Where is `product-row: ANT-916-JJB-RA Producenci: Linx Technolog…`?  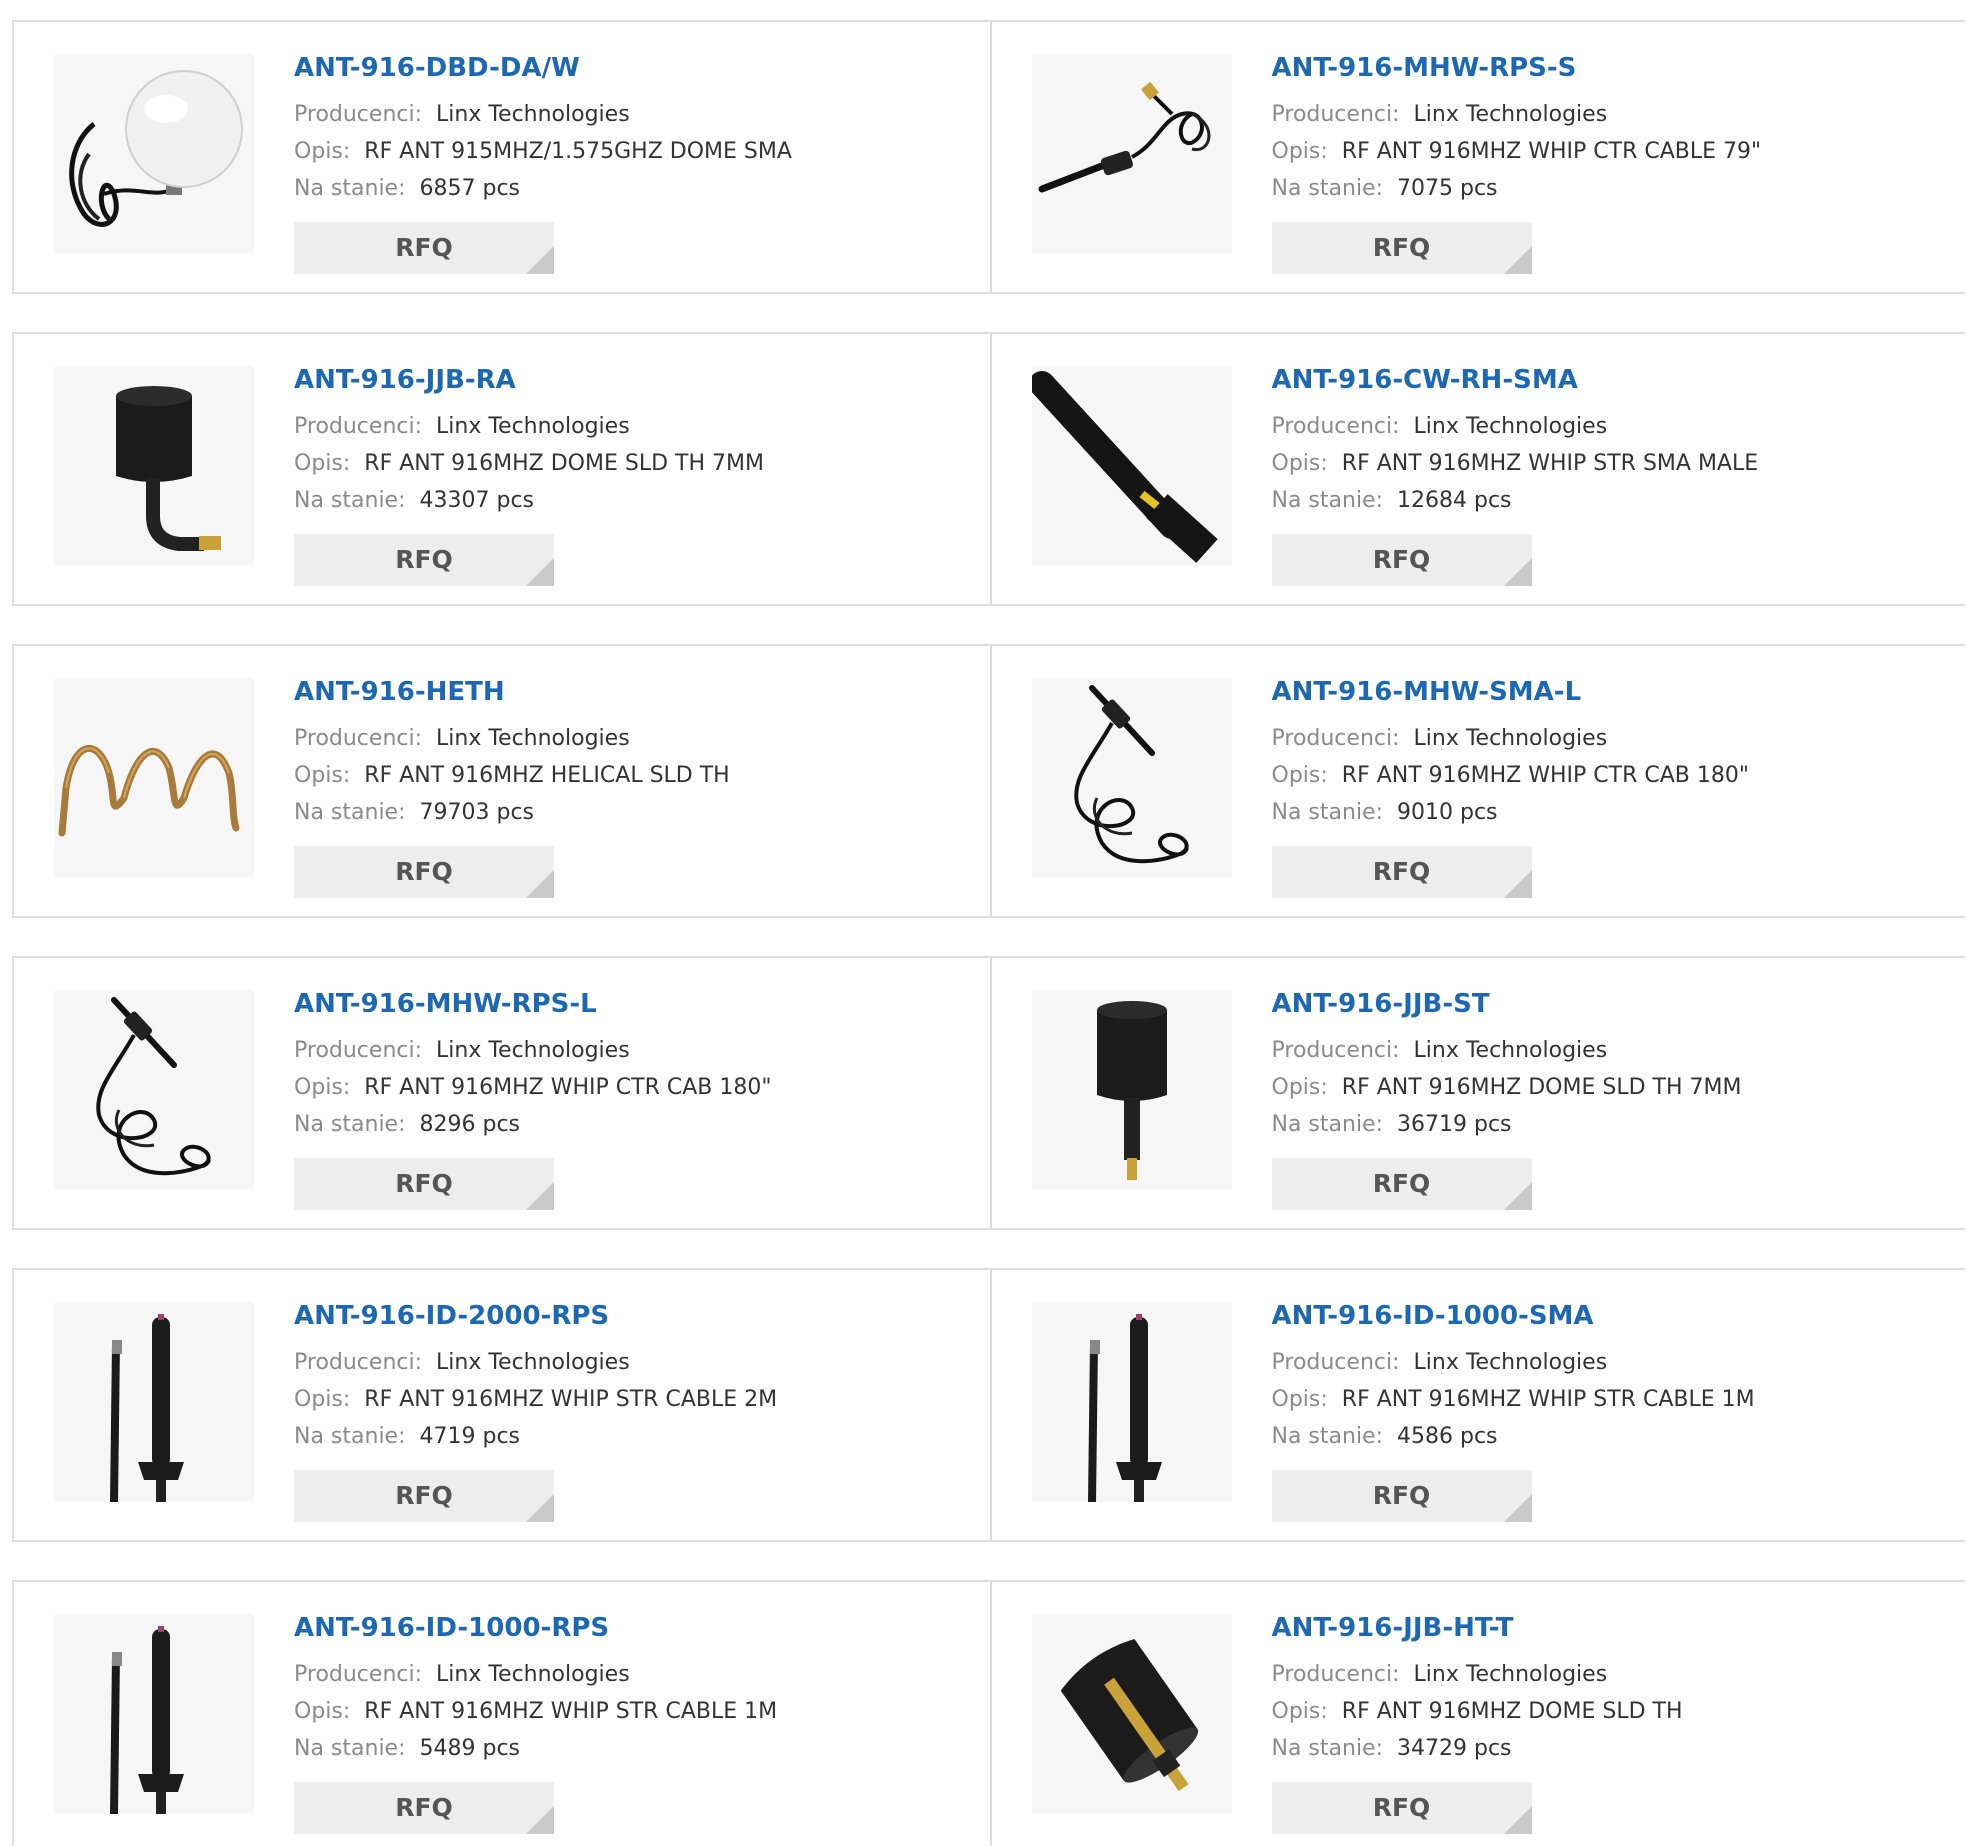
product-row: ANT-916-JJB-RA Producenci: Linx Technolog… is located at coordinates (988, 469).